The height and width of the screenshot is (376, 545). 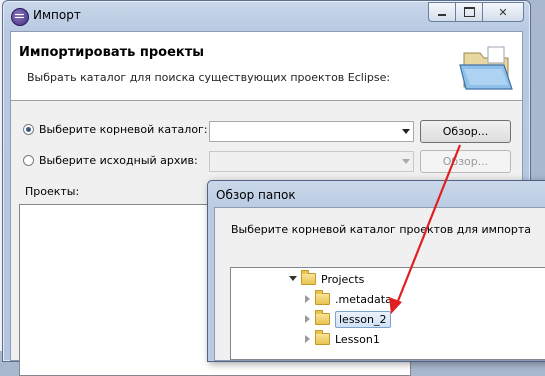 I want to click on minimize-icon, so click(x=442, y=15).